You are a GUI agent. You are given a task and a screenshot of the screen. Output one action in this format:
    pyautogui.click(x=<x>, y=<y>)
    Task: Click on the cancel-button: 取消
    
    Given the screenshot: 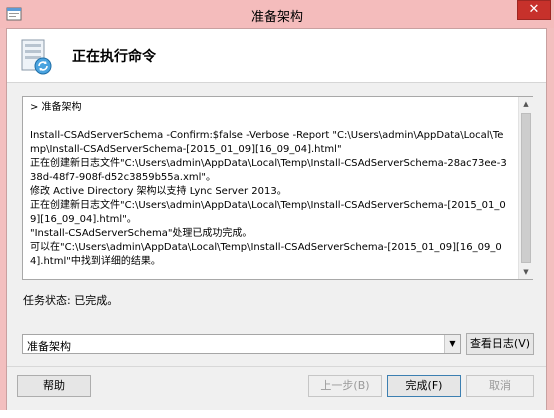 What is the action you would take?
    pyautogui.click(x=500, y=386)
    